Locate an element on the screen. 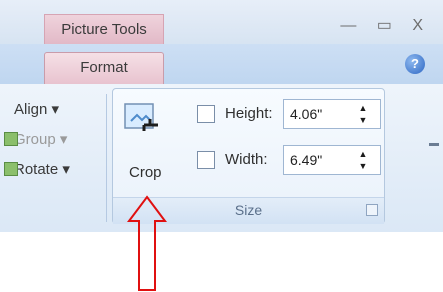 Image resolution: width=443 pixels, height=292 pixels. align-button: Align ▾ is located at coordinates (36, 109).